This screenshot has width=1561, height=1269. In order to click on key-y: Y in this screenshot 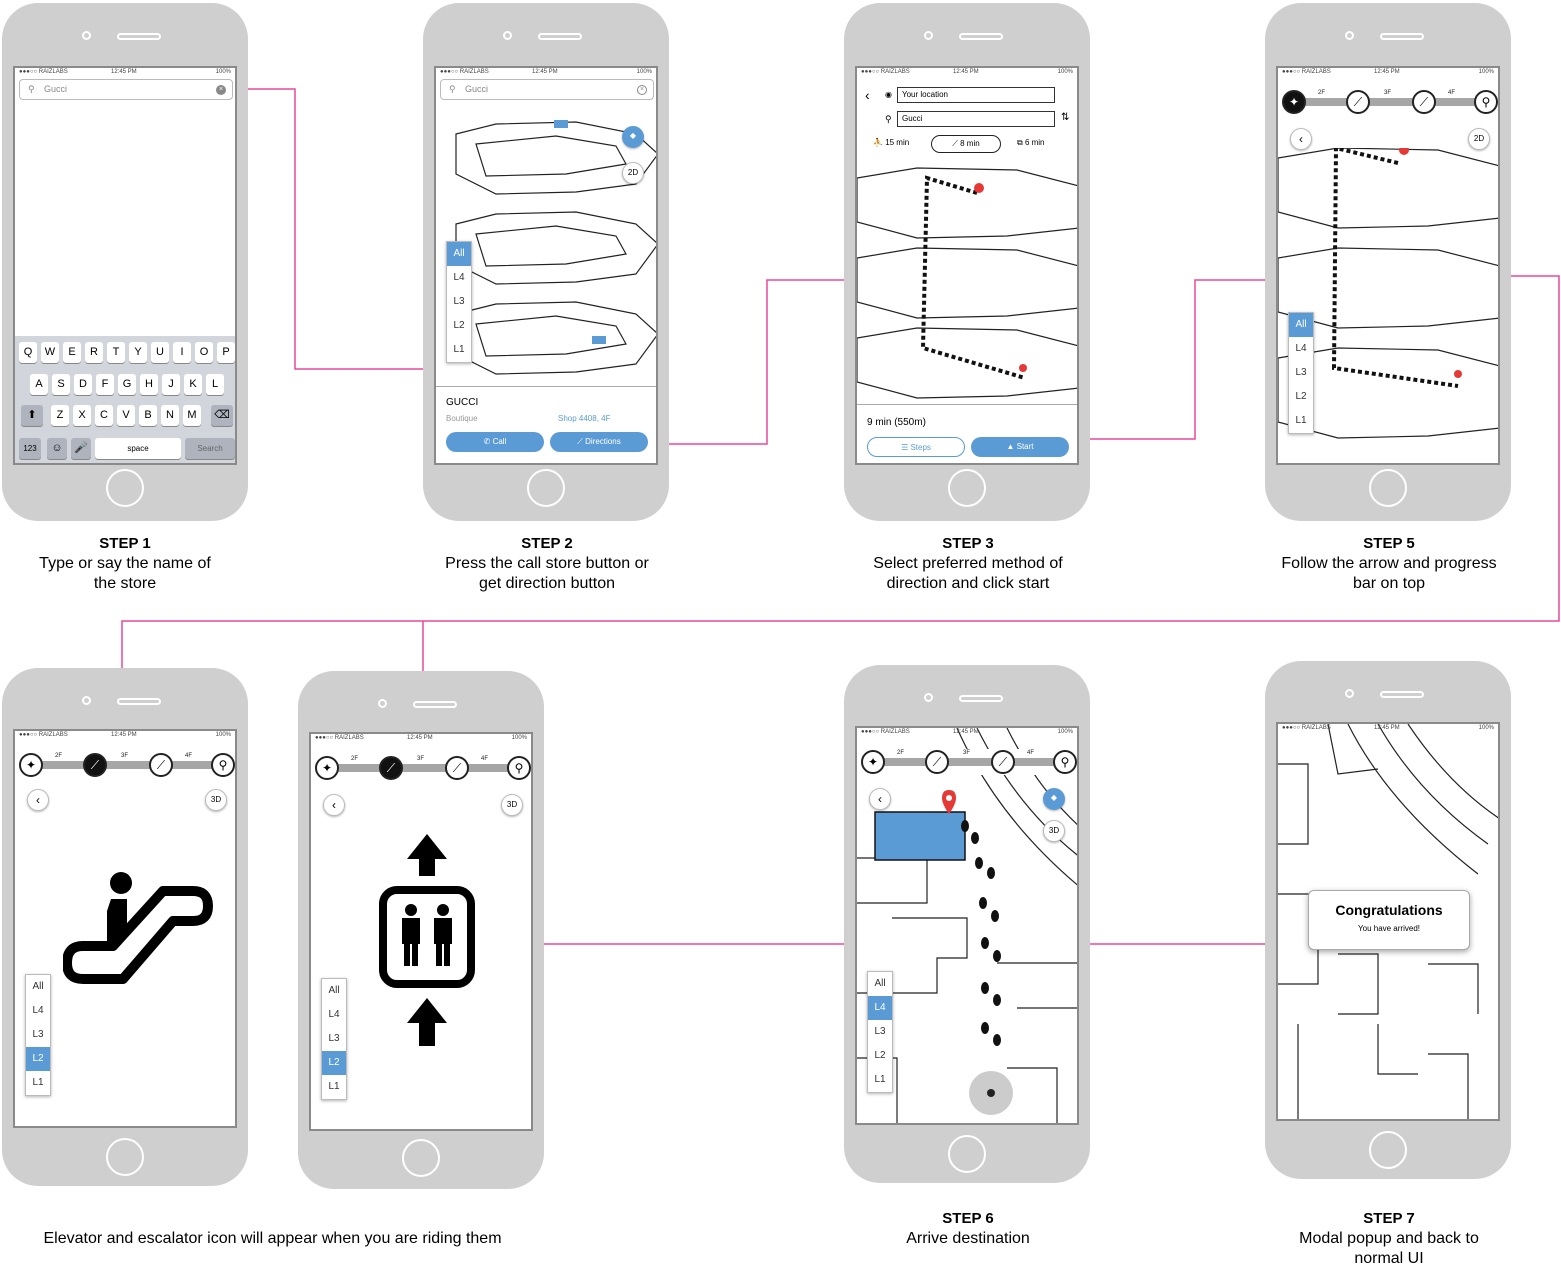, I will do `click(138, 352)`.